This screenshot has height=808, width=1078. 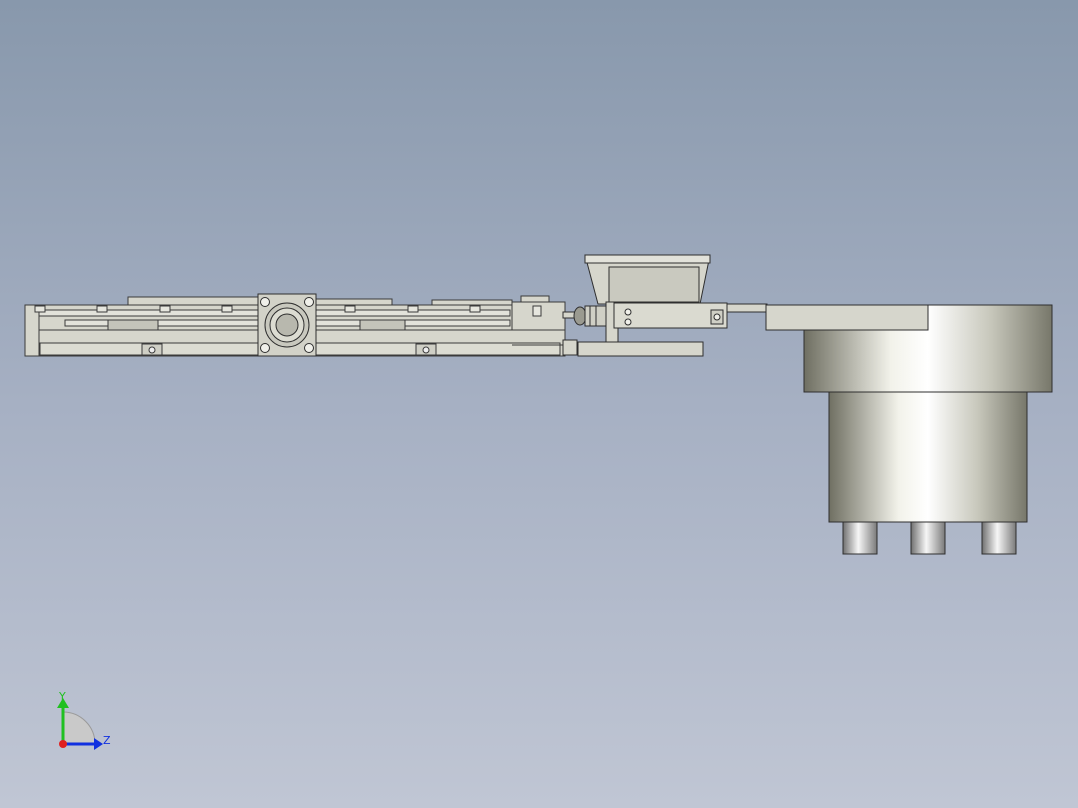 I want to click on rod-nut, so click(x=580, y=316).